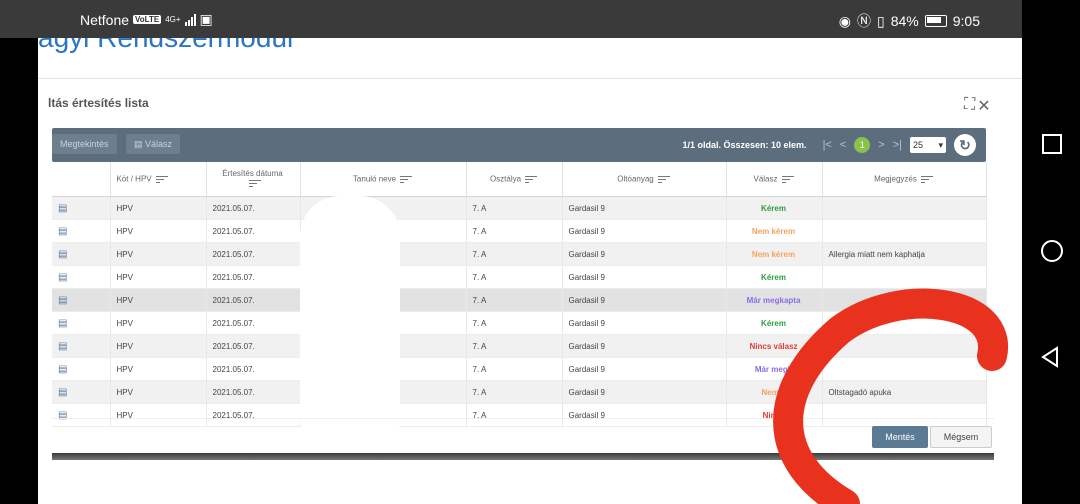 This screenshot has width=1080, height=504. I want to click on android-nav-bar, so click(1051, 252).